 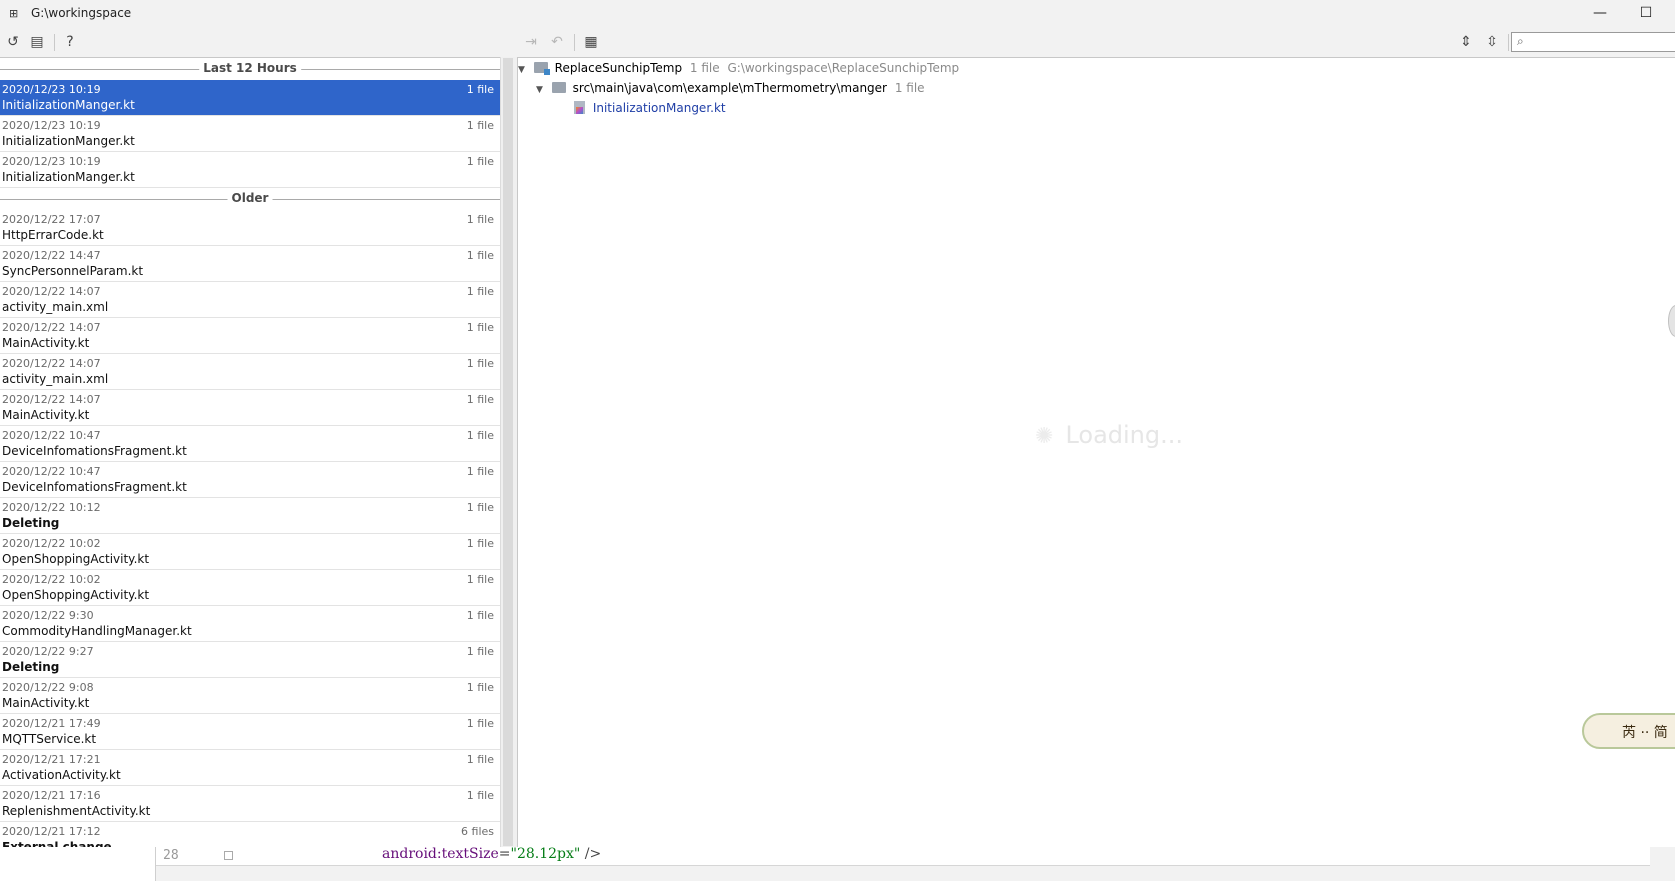 What do you see at coordinates (902, 856) in the screenshot?
I see `editor-code-line` at bounding box center [902, 856].